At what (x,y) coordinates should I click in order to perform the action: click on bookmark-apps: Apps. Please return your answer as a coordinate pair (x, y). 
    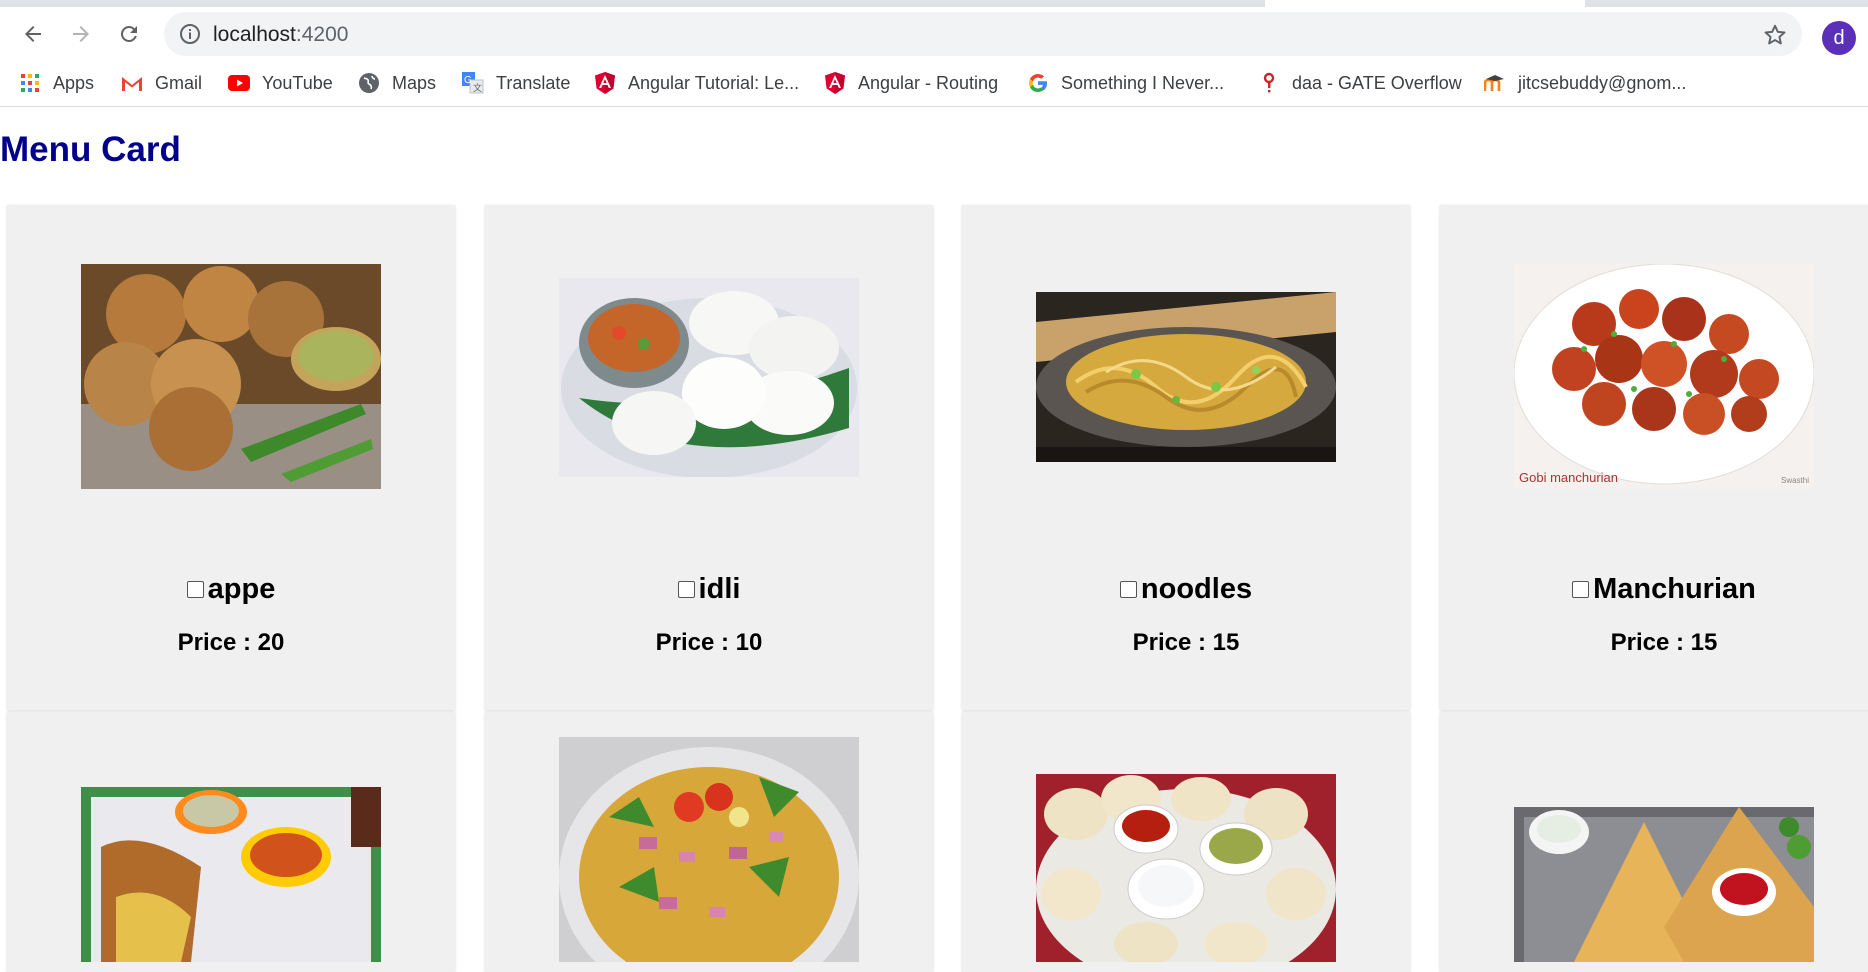
    Looking at the image, I should click on (56, 83).